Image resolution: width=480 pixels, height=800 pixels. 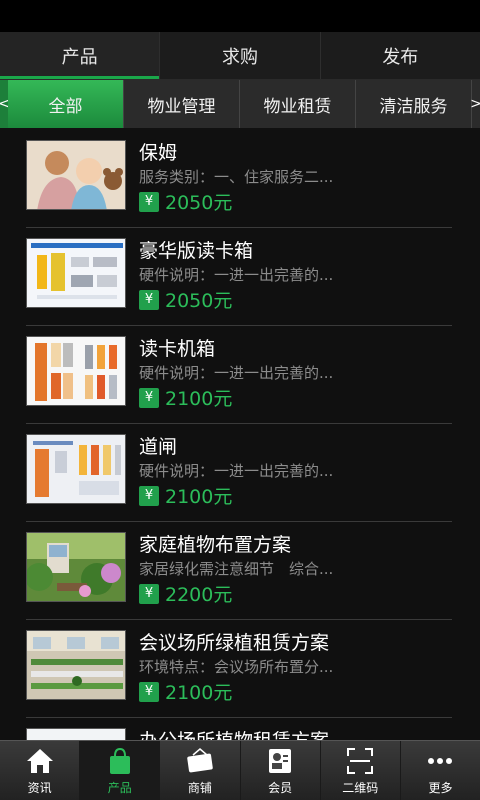 I want to click on scroll-left-arrow-icon: <, so click(x=5, y=104).